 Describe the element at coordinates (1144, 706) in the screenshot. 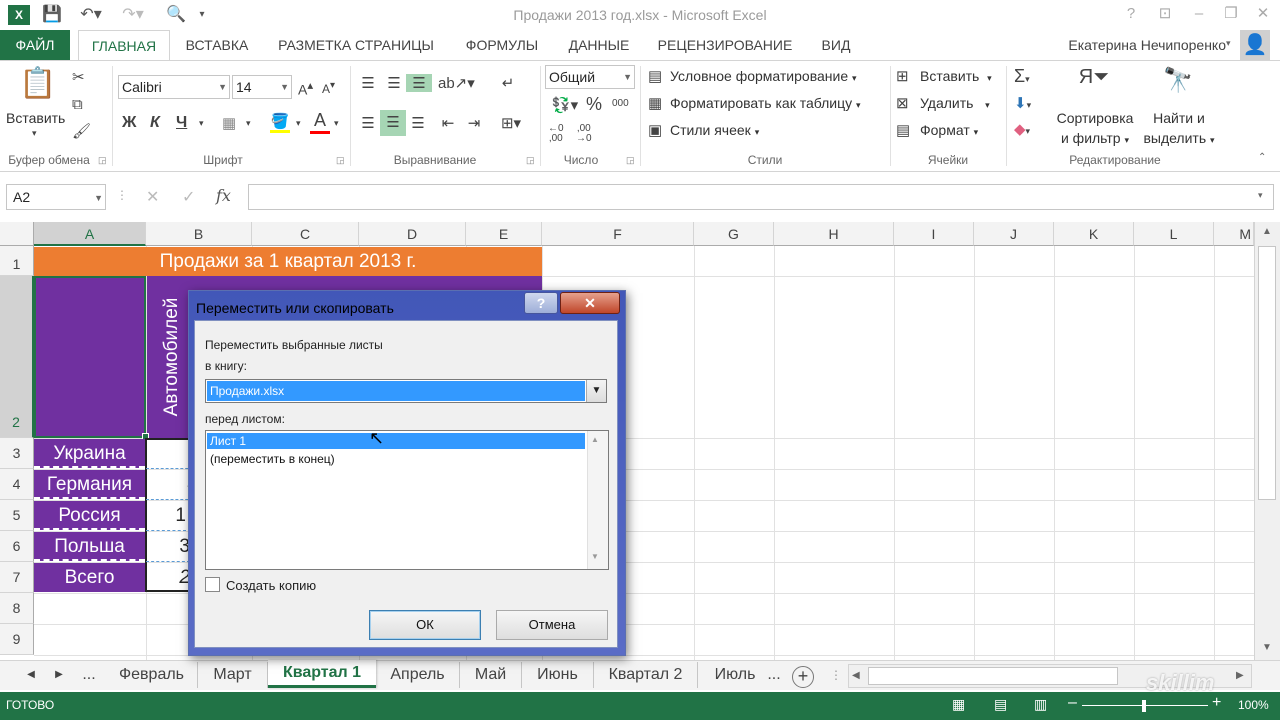

I see `zoom-slider-thumb` at that location.